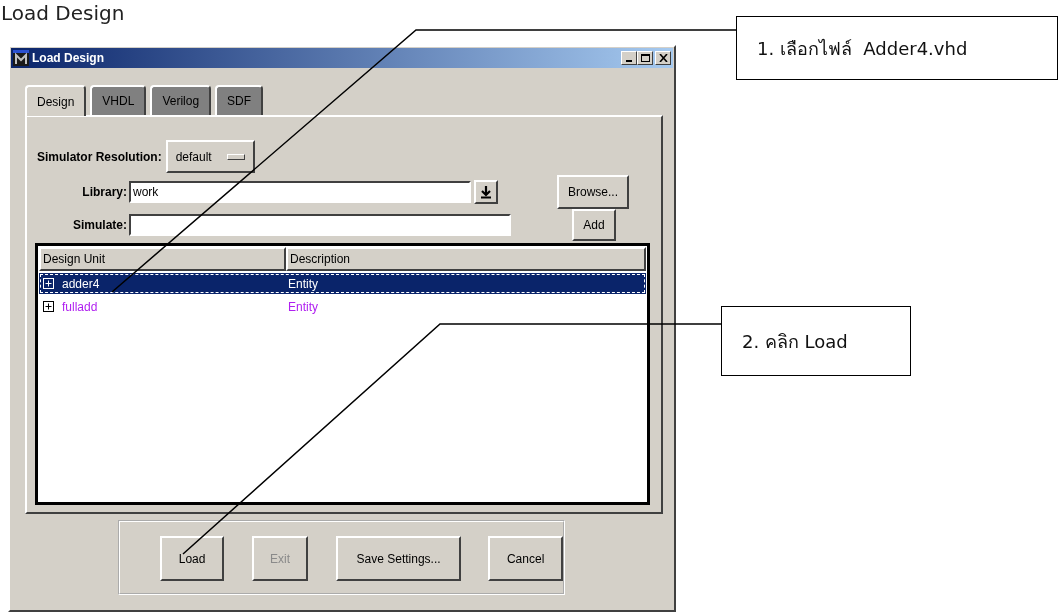  I want to click on simulate-field, so click(320, 225).